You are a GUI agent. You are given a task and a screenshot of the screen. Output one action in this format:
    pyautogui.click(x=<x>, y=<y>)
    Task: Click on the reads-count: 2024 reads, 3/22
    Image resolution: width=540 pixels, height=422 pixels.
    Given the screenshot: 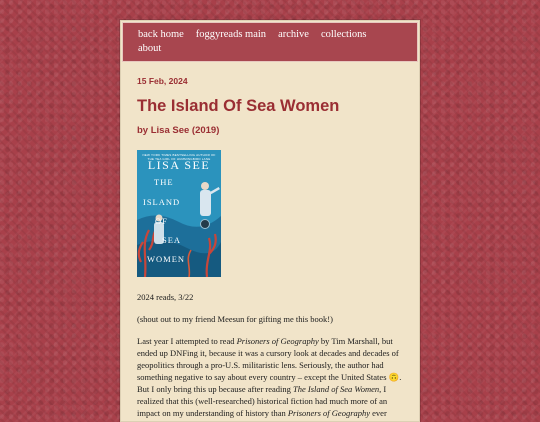 What is the action you would take?
    pyautogui.click(x=165, y=297)
    